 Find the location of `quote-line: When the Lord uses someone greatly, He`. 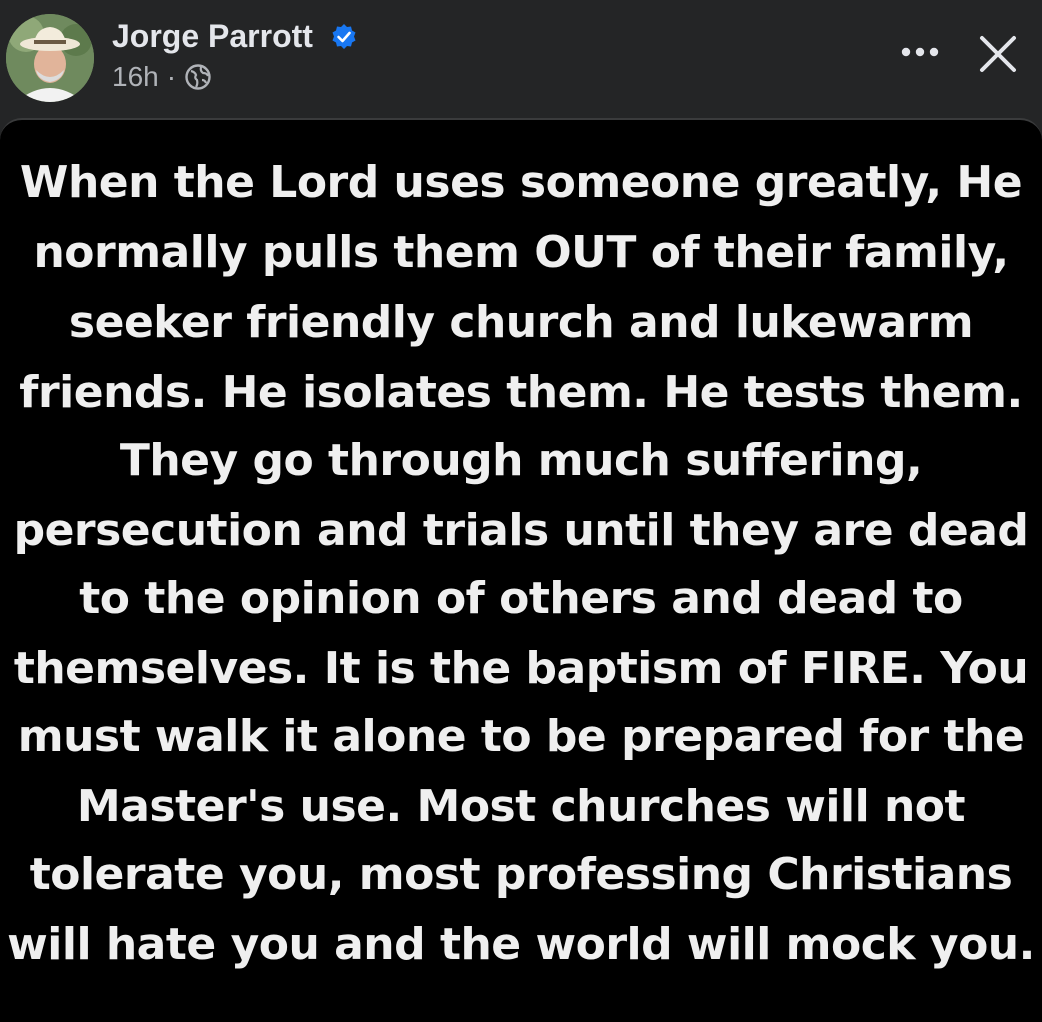

quote-line: When the Lord uses someone greatly, He is located at coordinates (521, 182).